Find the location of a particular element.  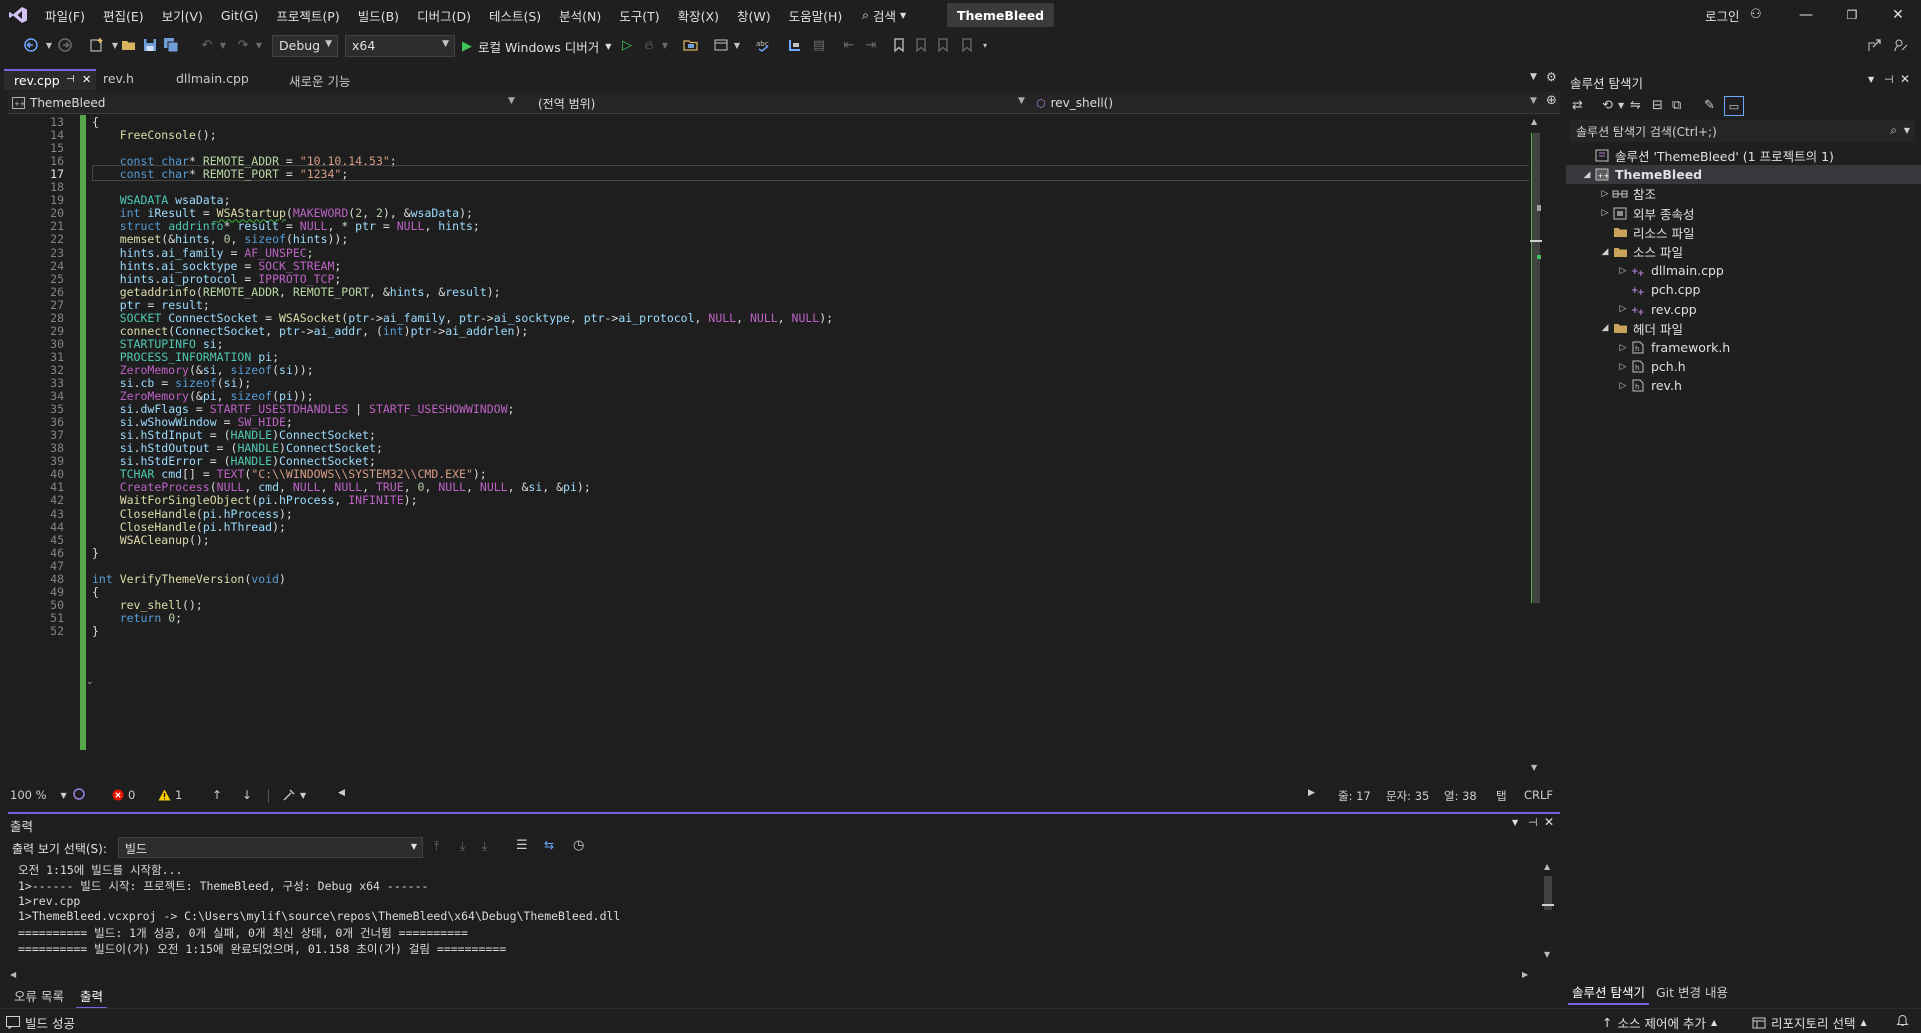

timestamp-icon: ◷ is located at coordinates (578, 845).